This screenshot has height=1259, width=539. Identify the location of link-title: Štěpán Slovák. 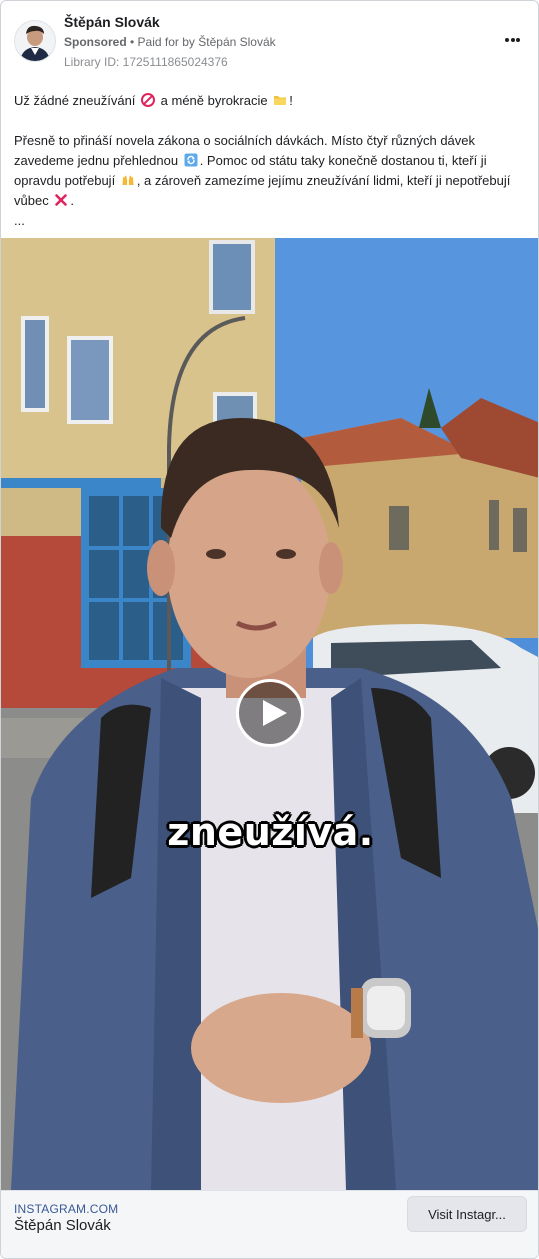
(62, 1225).